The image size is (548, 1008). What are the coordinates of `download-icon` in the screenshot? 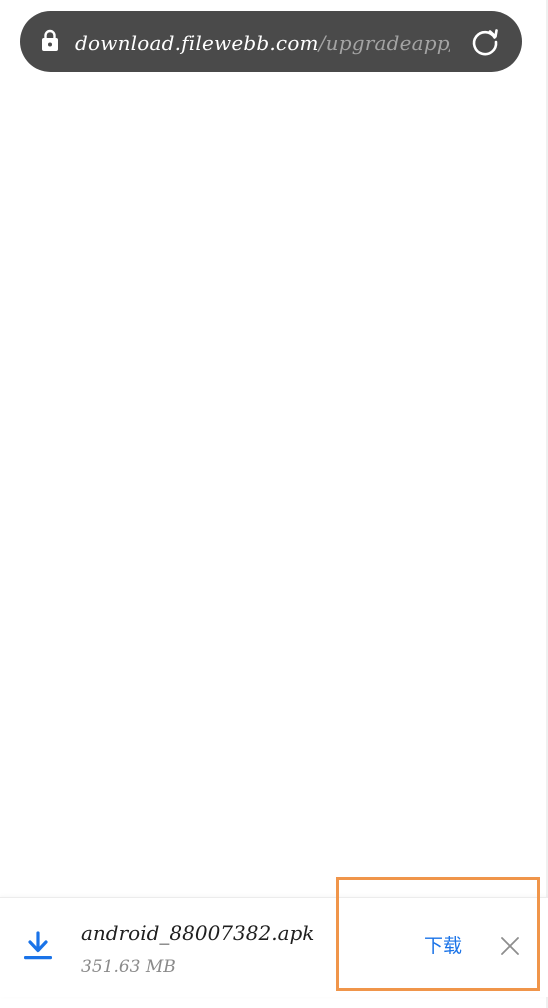 It's located at (38, 945).